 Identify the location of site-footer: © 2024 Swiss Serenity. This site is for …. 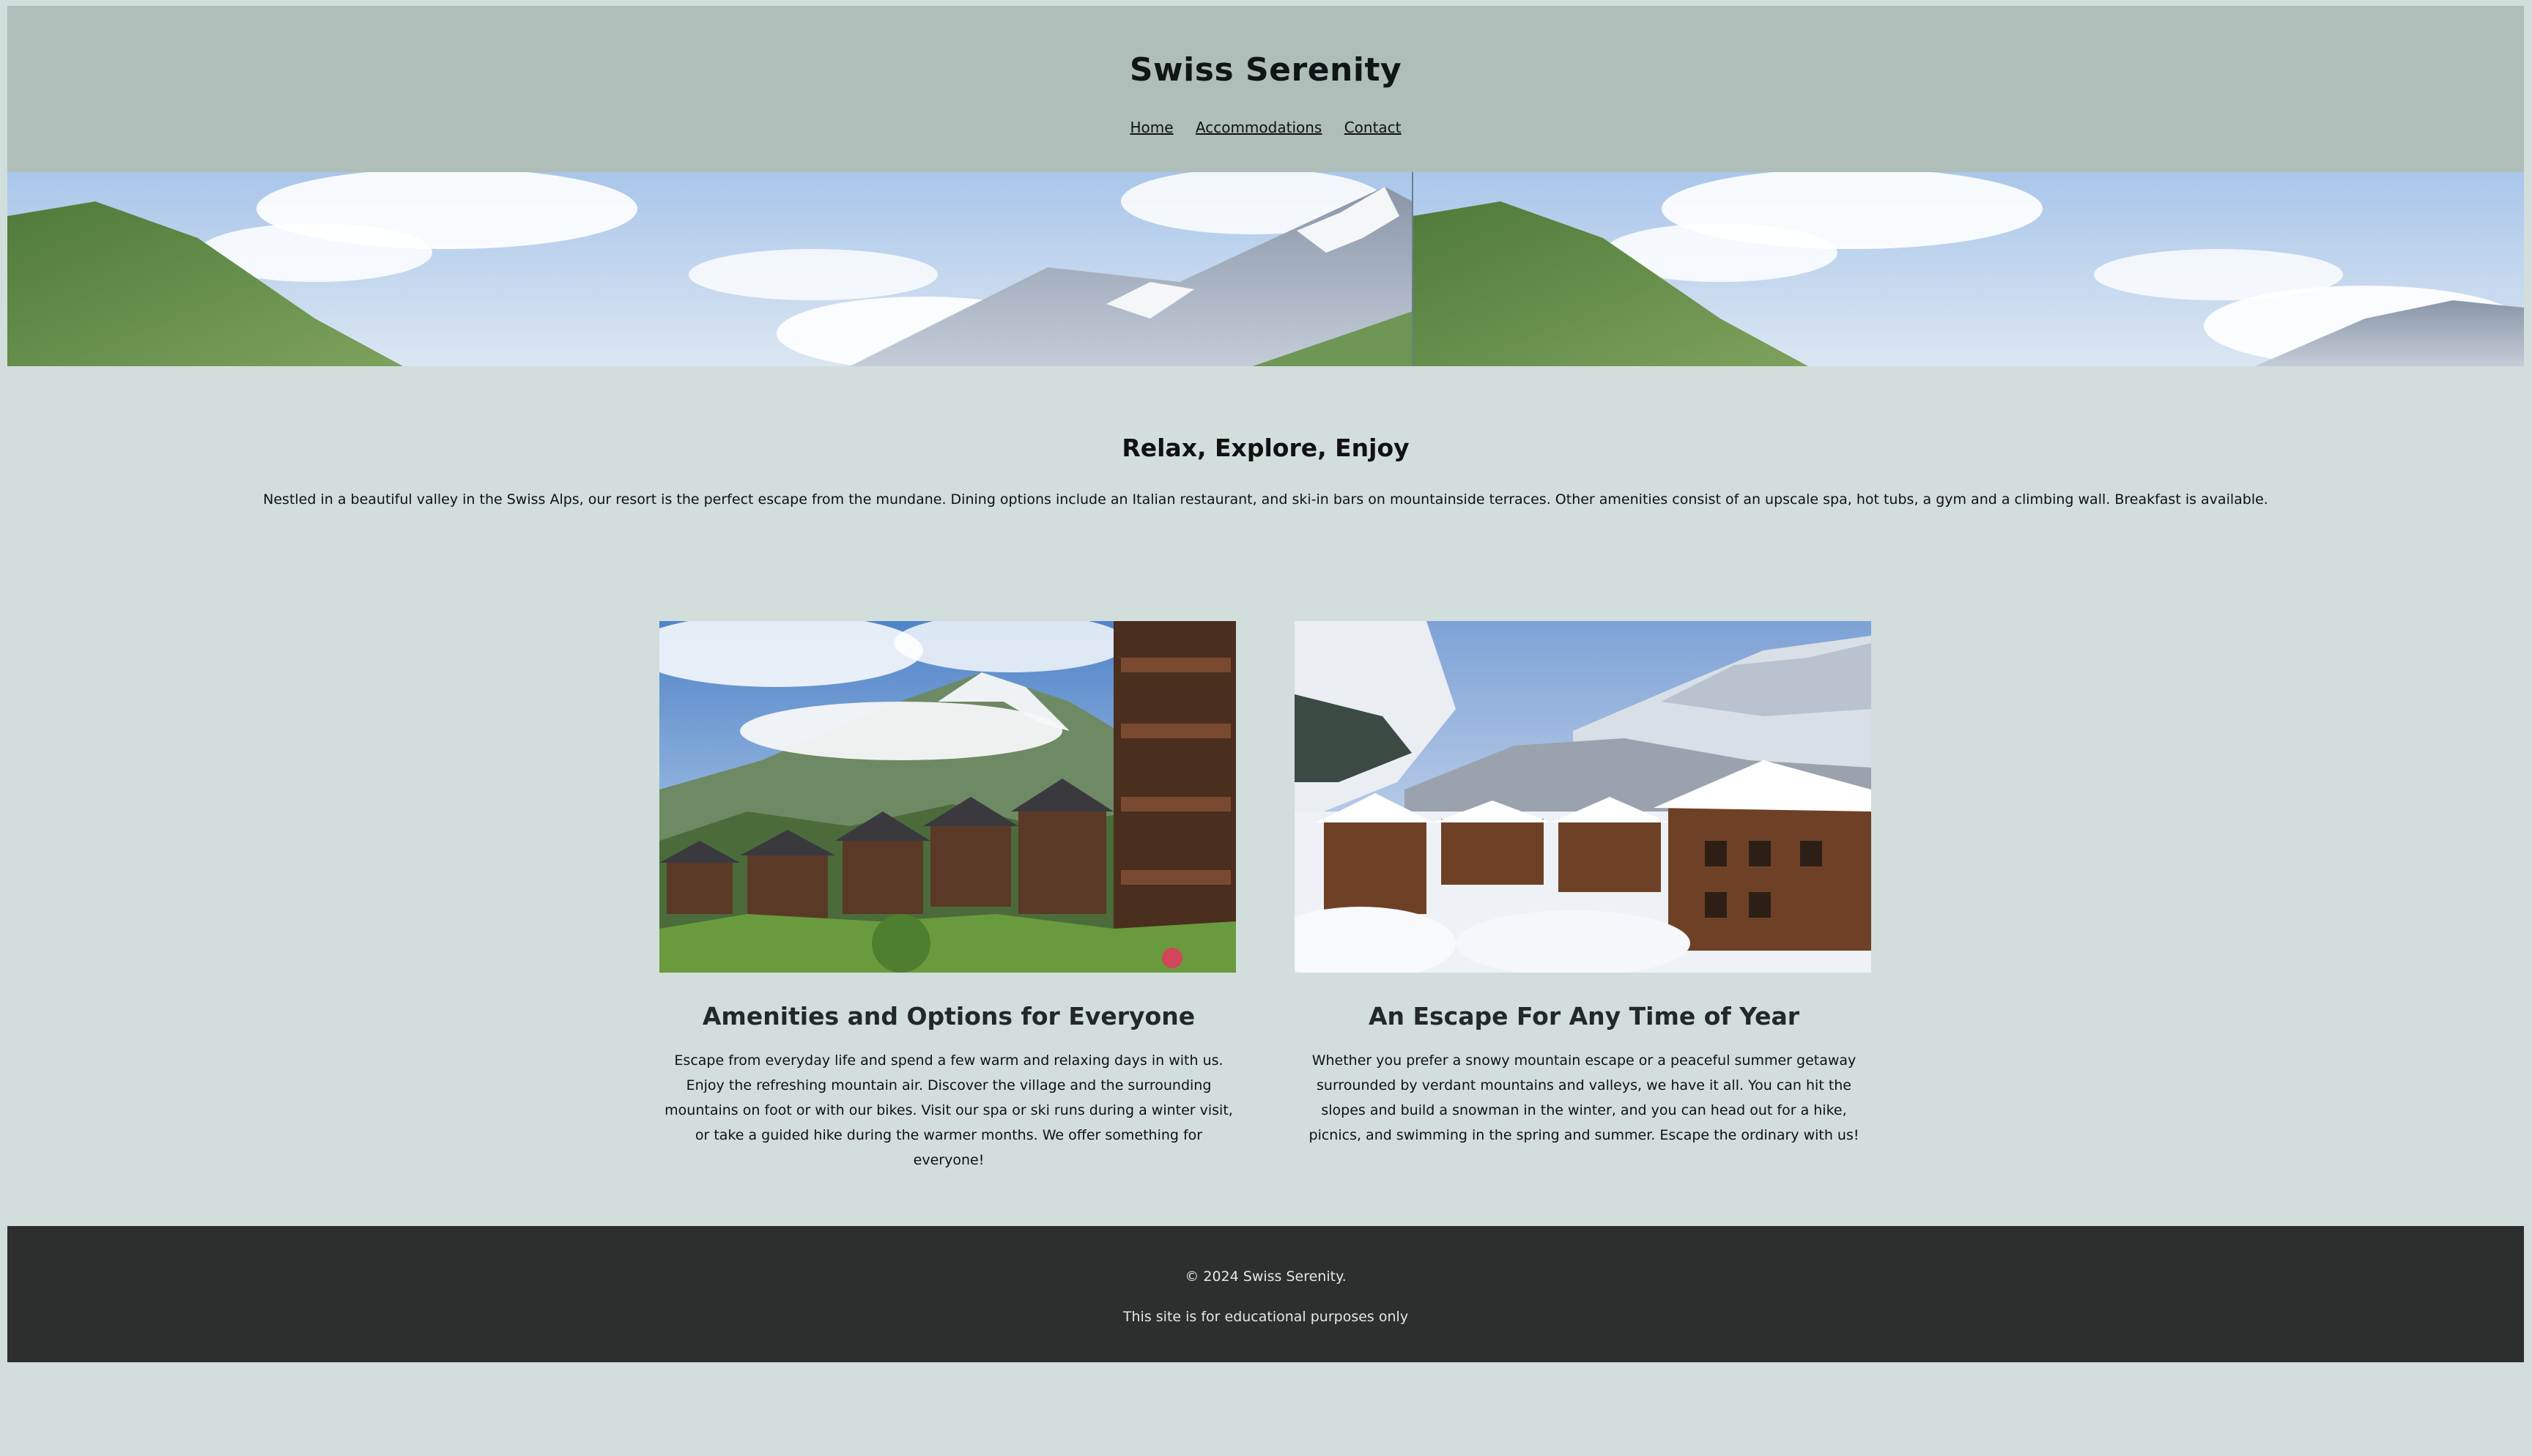
(1265, 1294).